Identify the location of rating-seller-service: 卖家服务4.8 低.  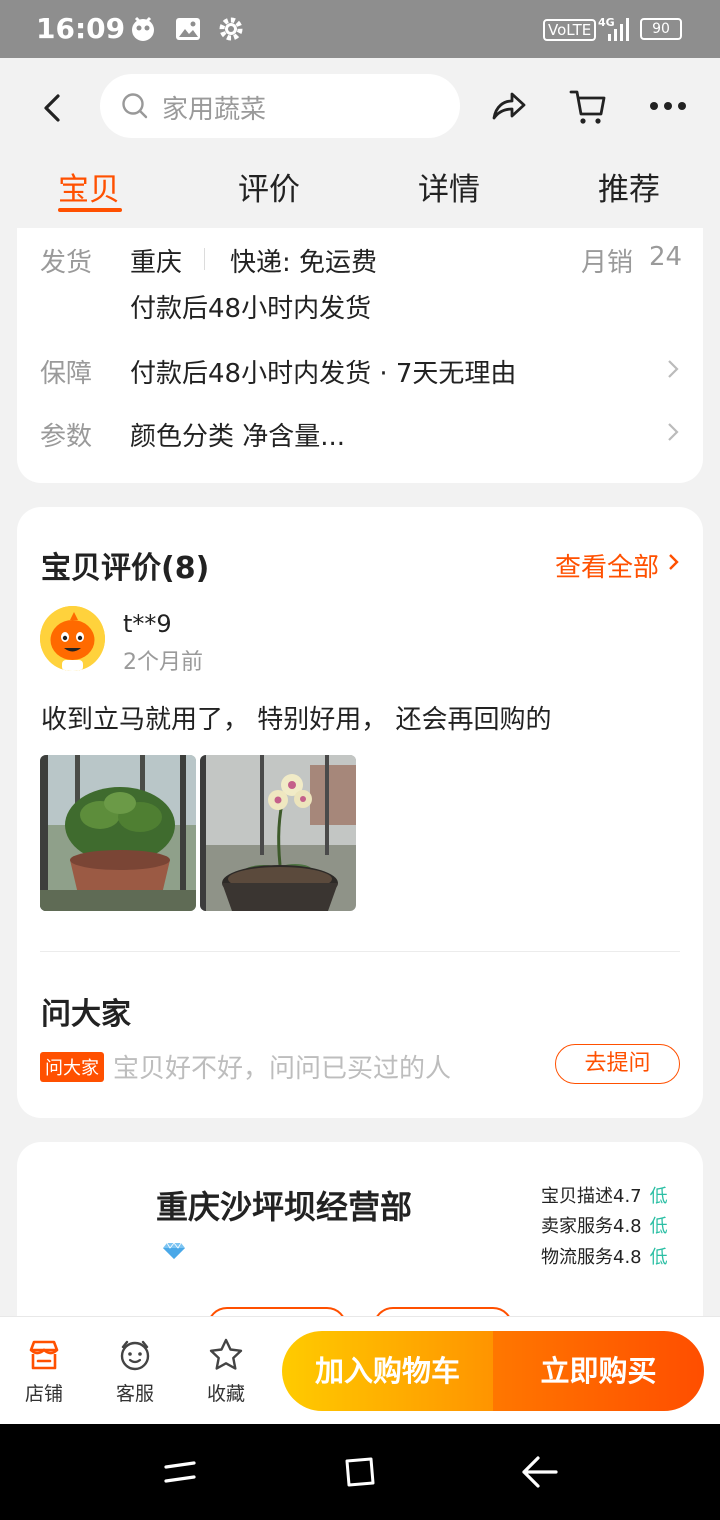
(604, 1226).